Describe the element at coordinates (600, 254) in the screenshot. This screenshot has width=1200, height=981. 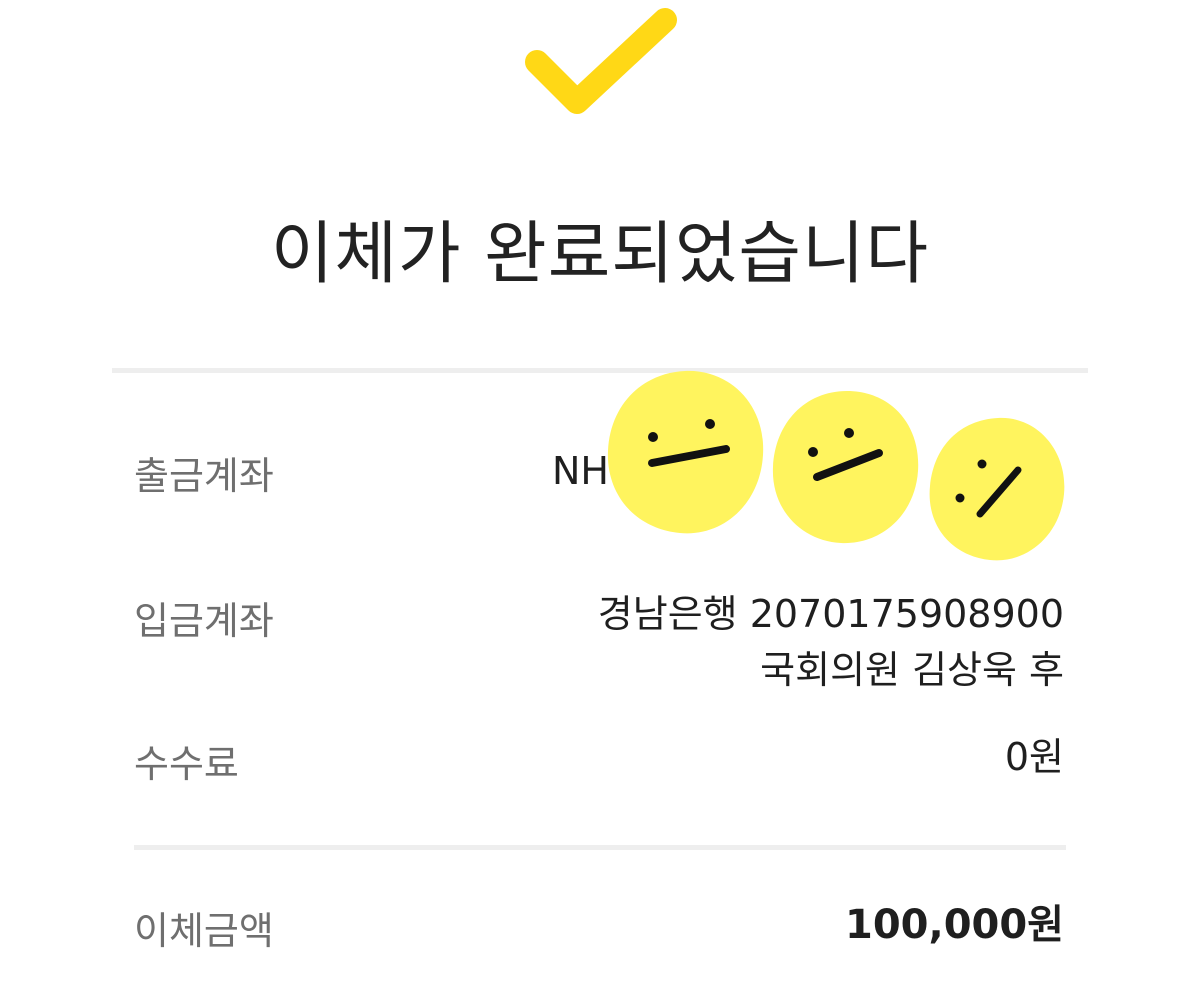
I see `page-title: 이체가 완료되었습니다` at that location.